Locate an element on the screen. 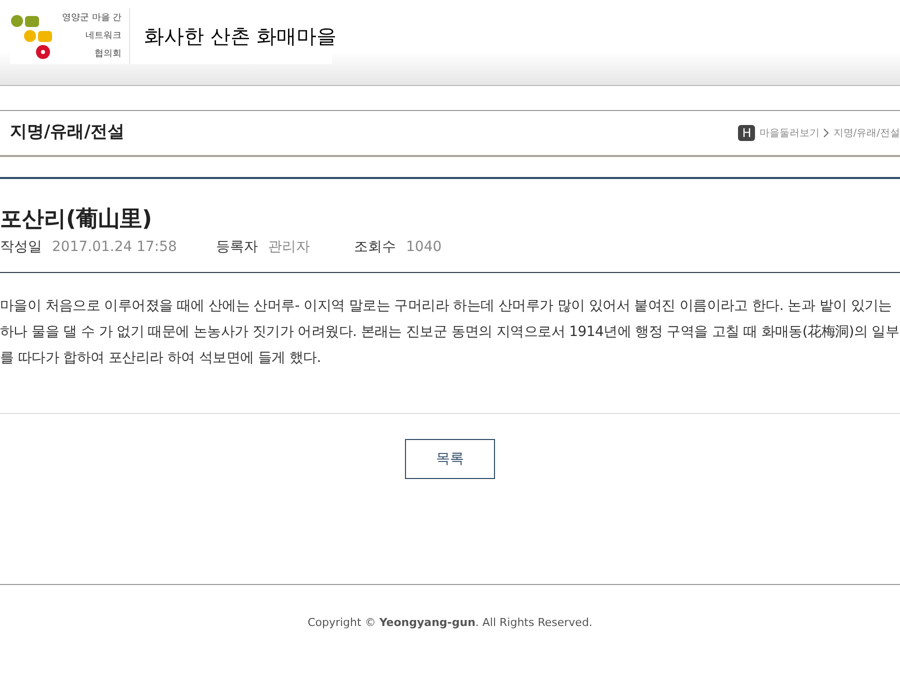 The width and height of the screenshot is (900, 693). logo-text: 협의회 is located at coordinates (108, 54).